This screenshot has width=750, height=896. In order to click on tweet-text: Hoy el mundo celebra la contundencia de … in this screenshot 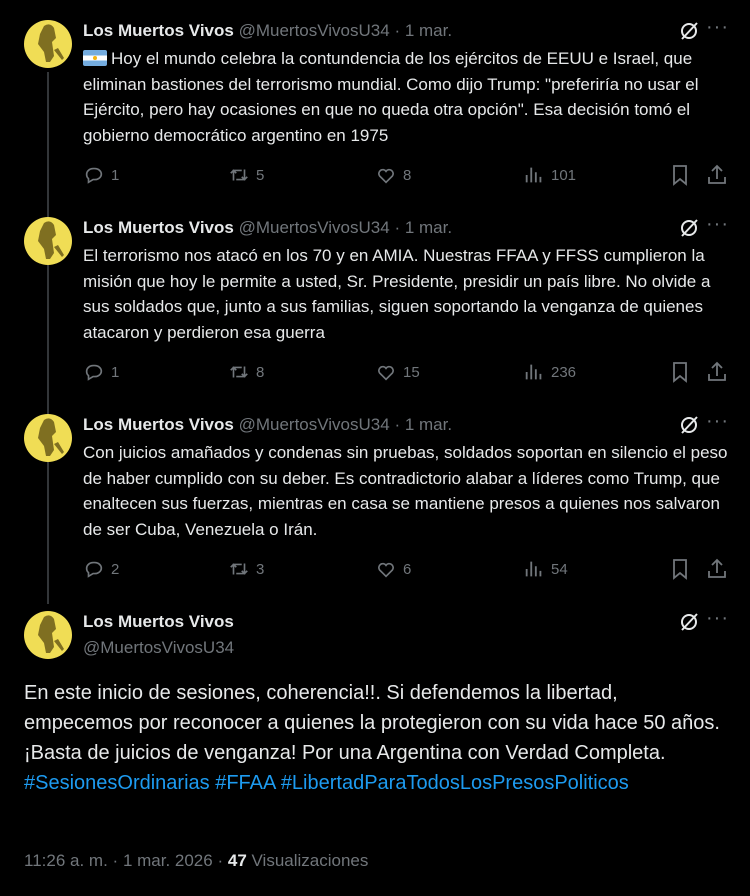, I will do `click(391, 97)`.